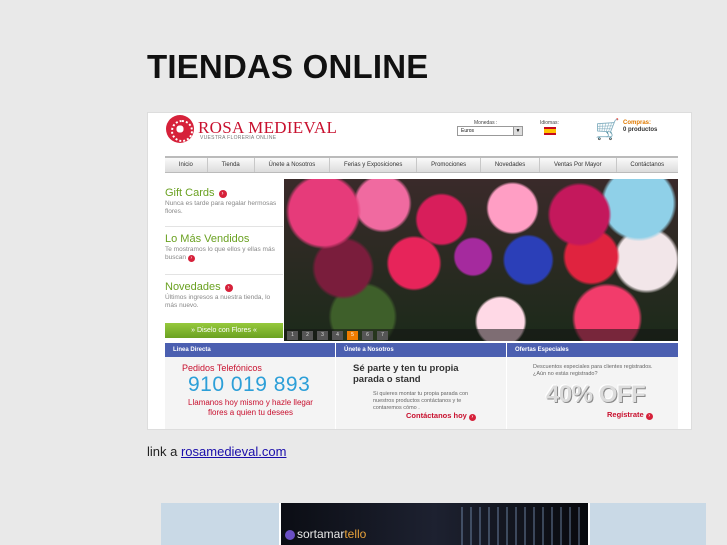 The image size is (727, 545). What do you see at coordinates (352, 335) in the screenshot?
I see `slide-dot-active: 5` at bounding box center [352, 335].